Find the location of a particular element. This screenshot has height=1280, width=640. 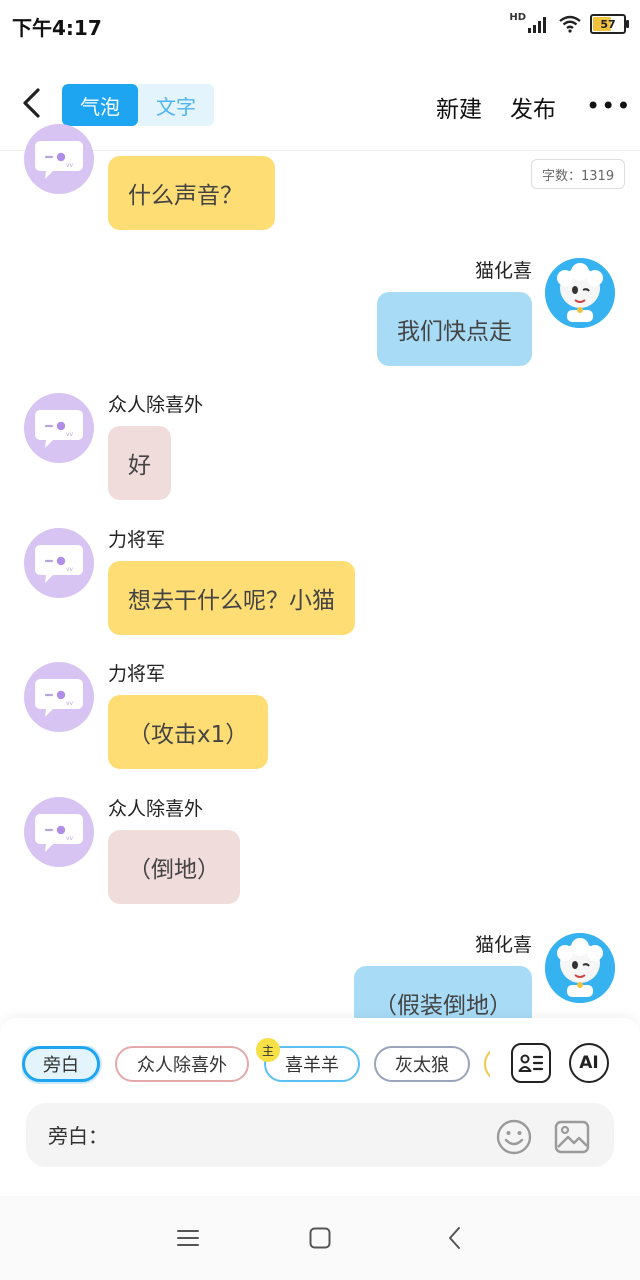

ai-label: AI is located at coordinates (589, 1063).